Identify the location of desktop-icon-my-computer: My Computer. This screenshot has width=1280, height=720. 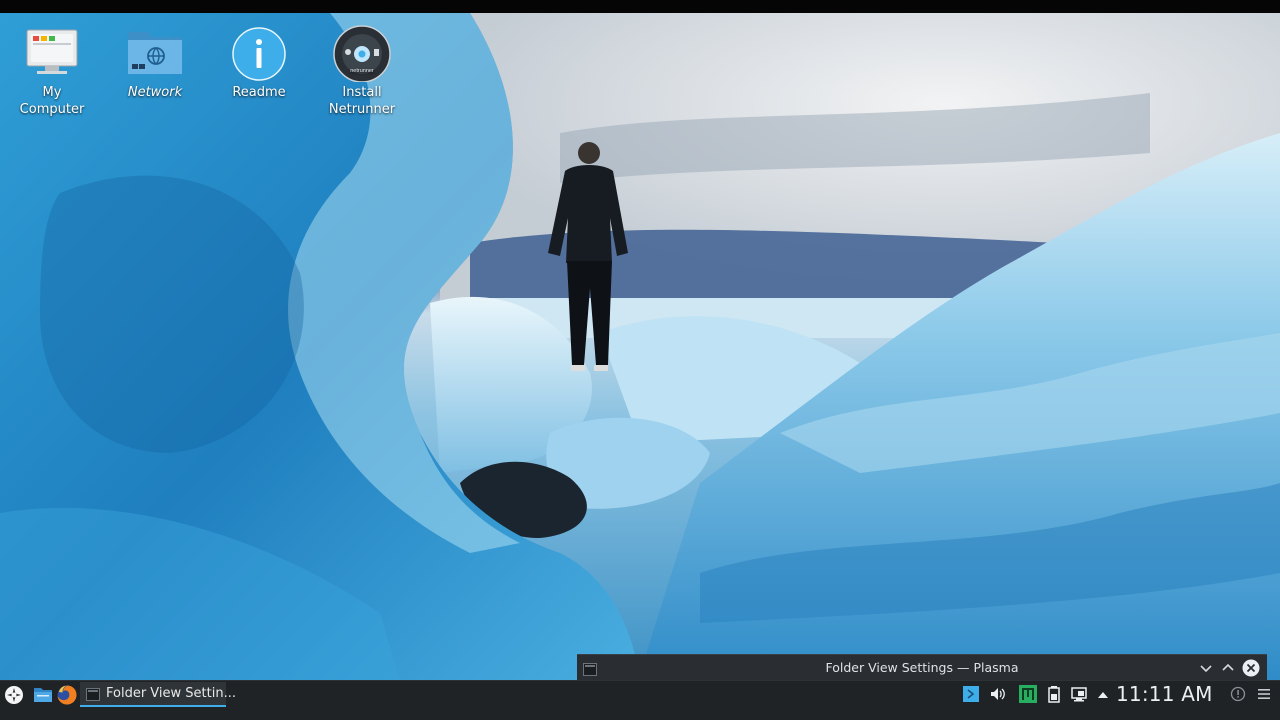
(52, 70).